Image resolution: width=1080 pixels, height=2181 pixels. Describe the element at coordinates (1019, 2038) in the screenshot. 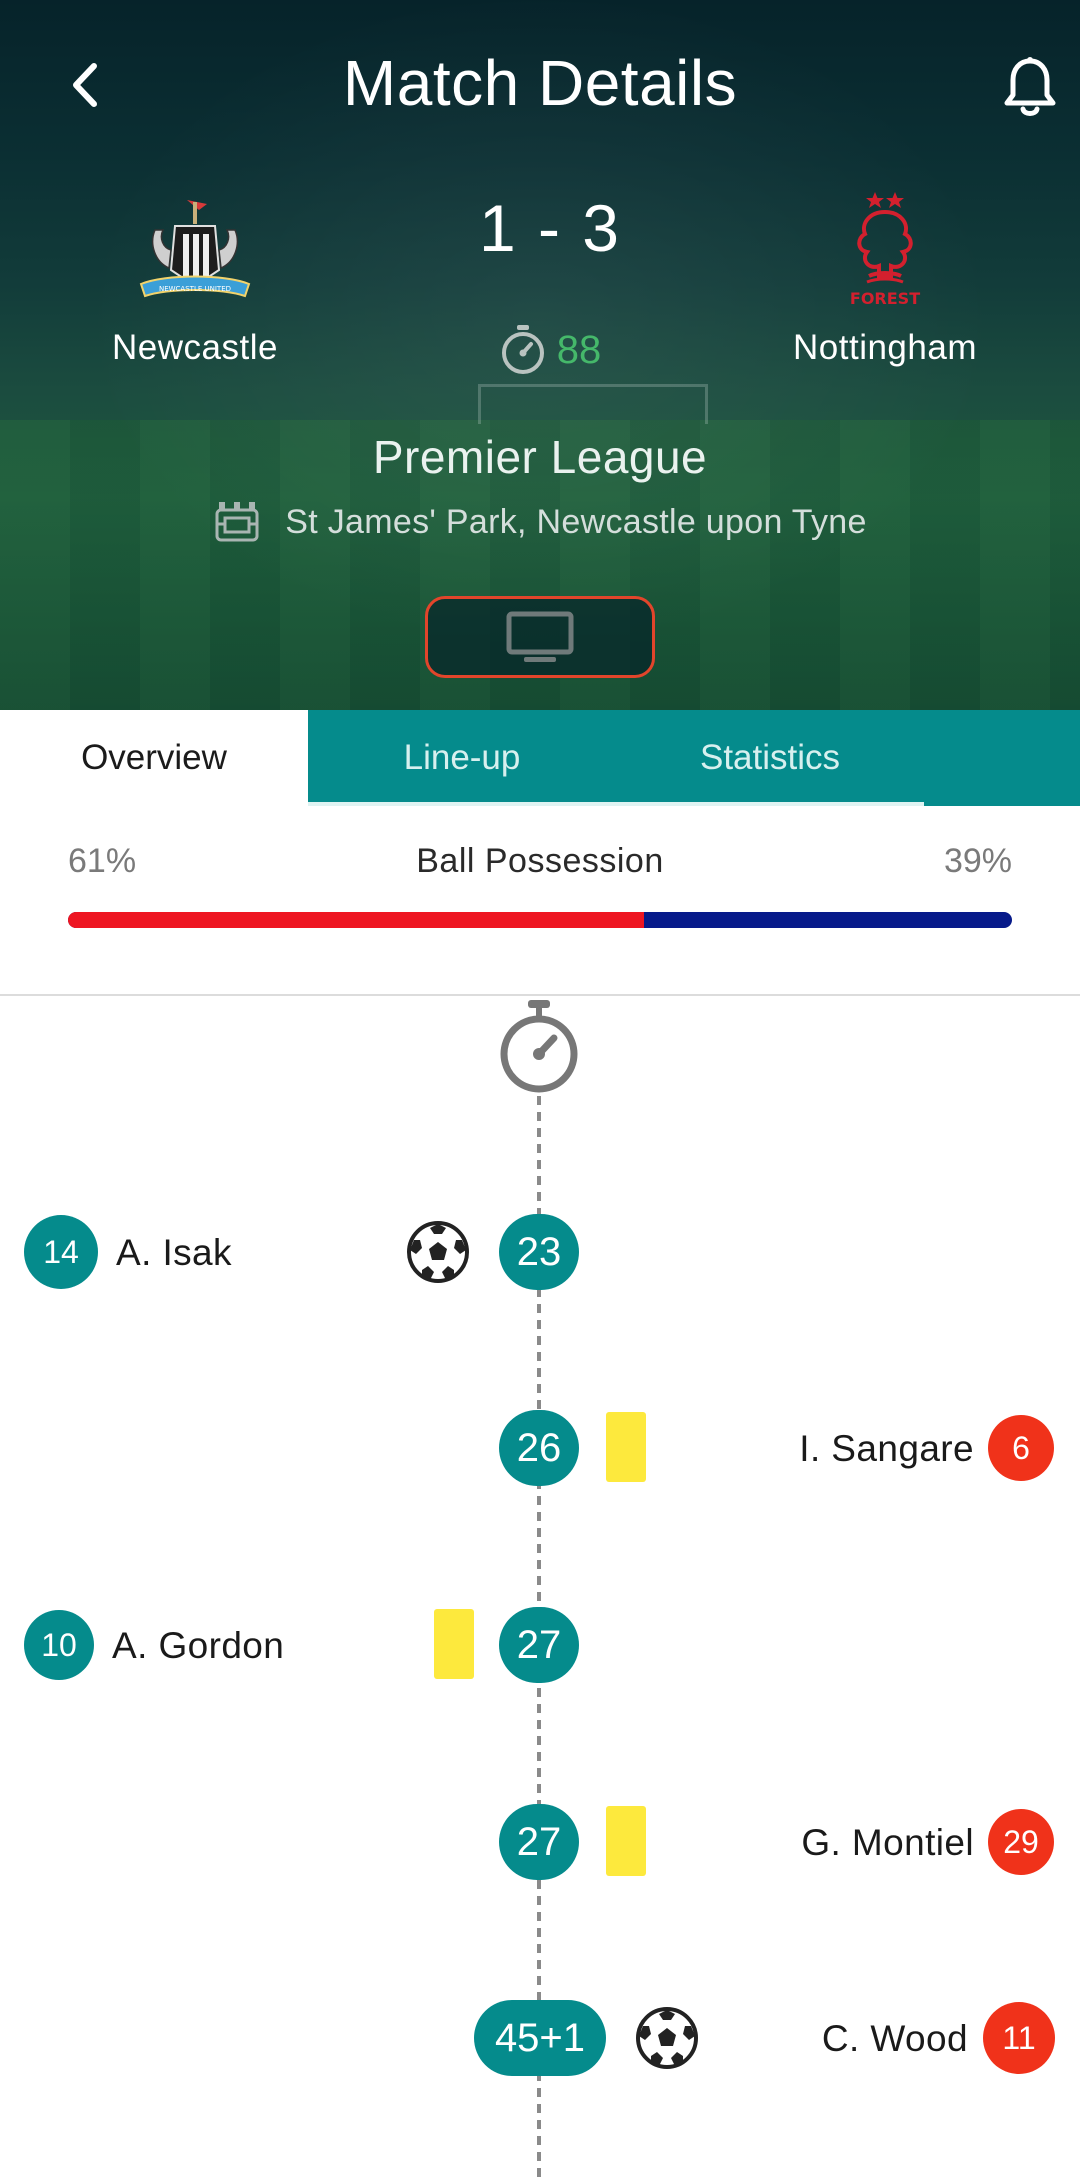

I see `player-number-badge: 11` at that location.